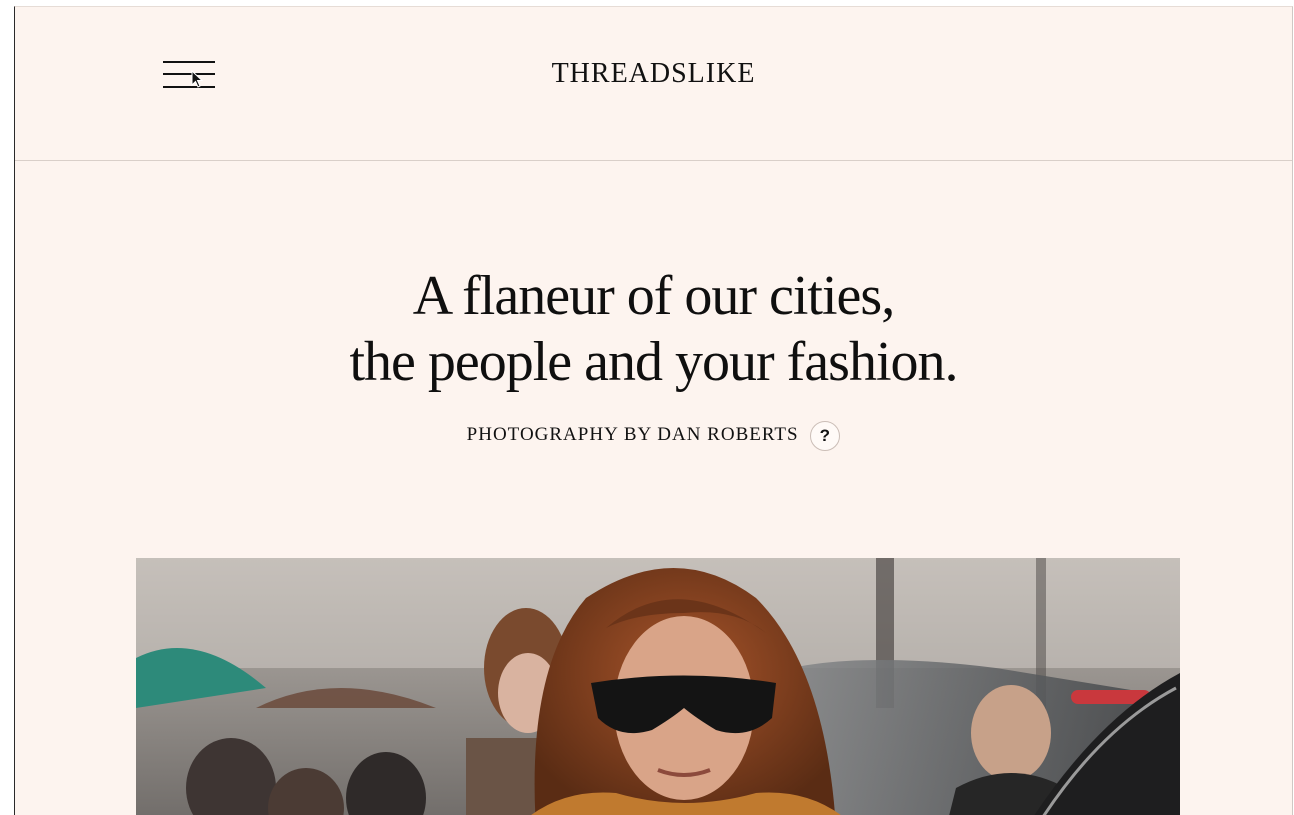  Describe the element at coordinates (653, 362) in the screenshot. I see `hero-title-line-2: the people and your fashion.` at that location.